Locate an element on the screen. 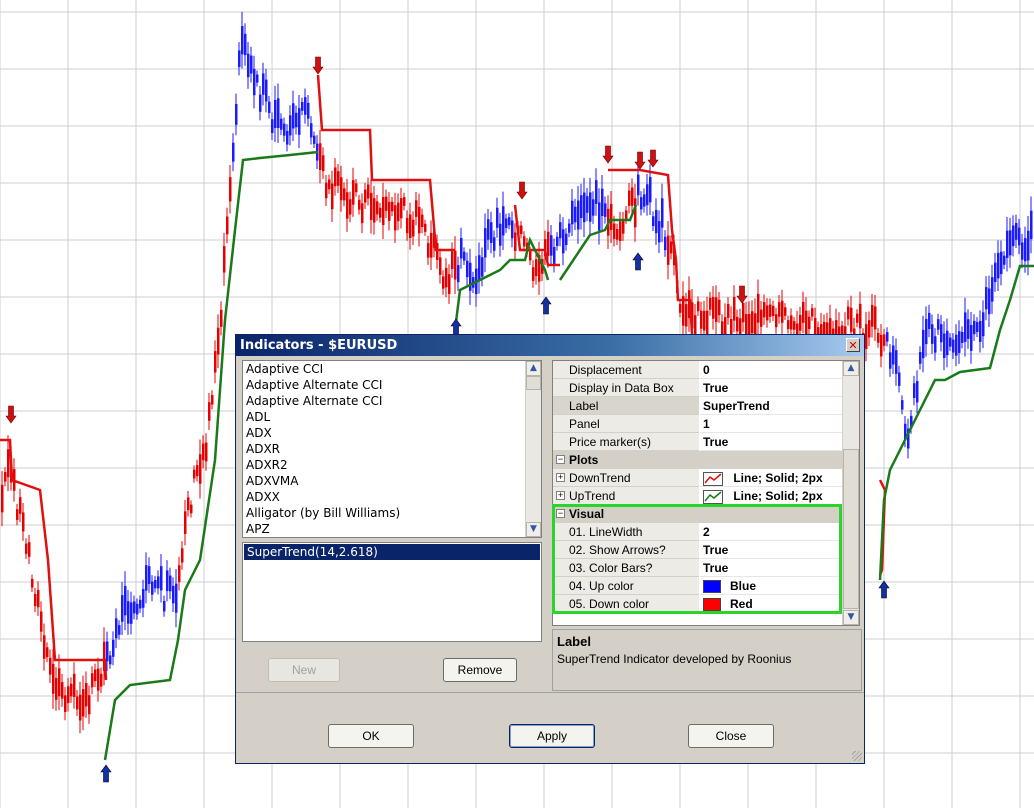 Image resolution: width=1034 pixels, height=808 pixels. property-row-label: Label SuperTrend is located at coordinates (698, 406).